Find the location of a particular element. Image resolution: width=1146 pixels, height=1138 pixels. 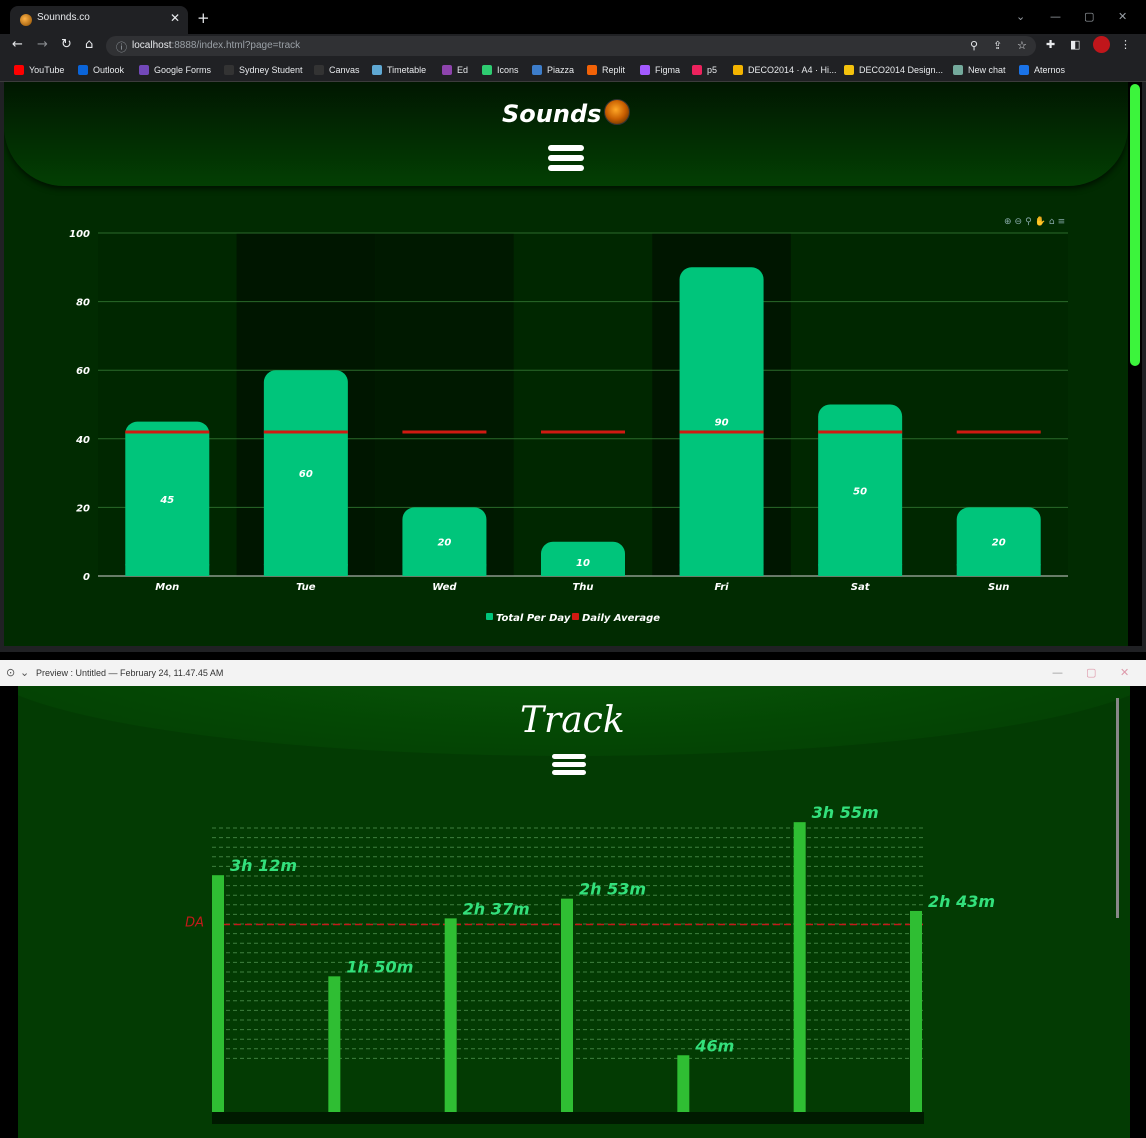

bookmark-item: Timetable is located at coordinates (399, 70).